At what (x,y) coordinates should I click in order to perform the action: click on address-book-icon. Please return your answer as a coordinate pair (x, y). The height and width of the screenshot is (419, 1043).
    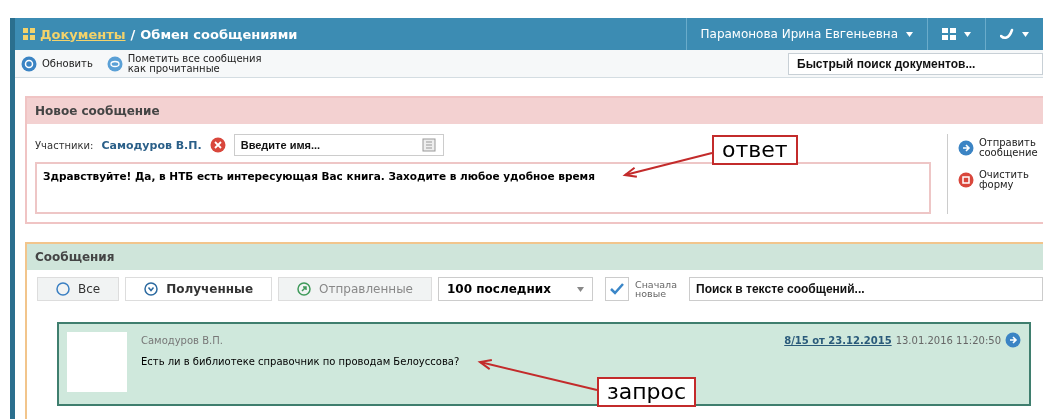
    Looking at the image, I should click on (428, 145).